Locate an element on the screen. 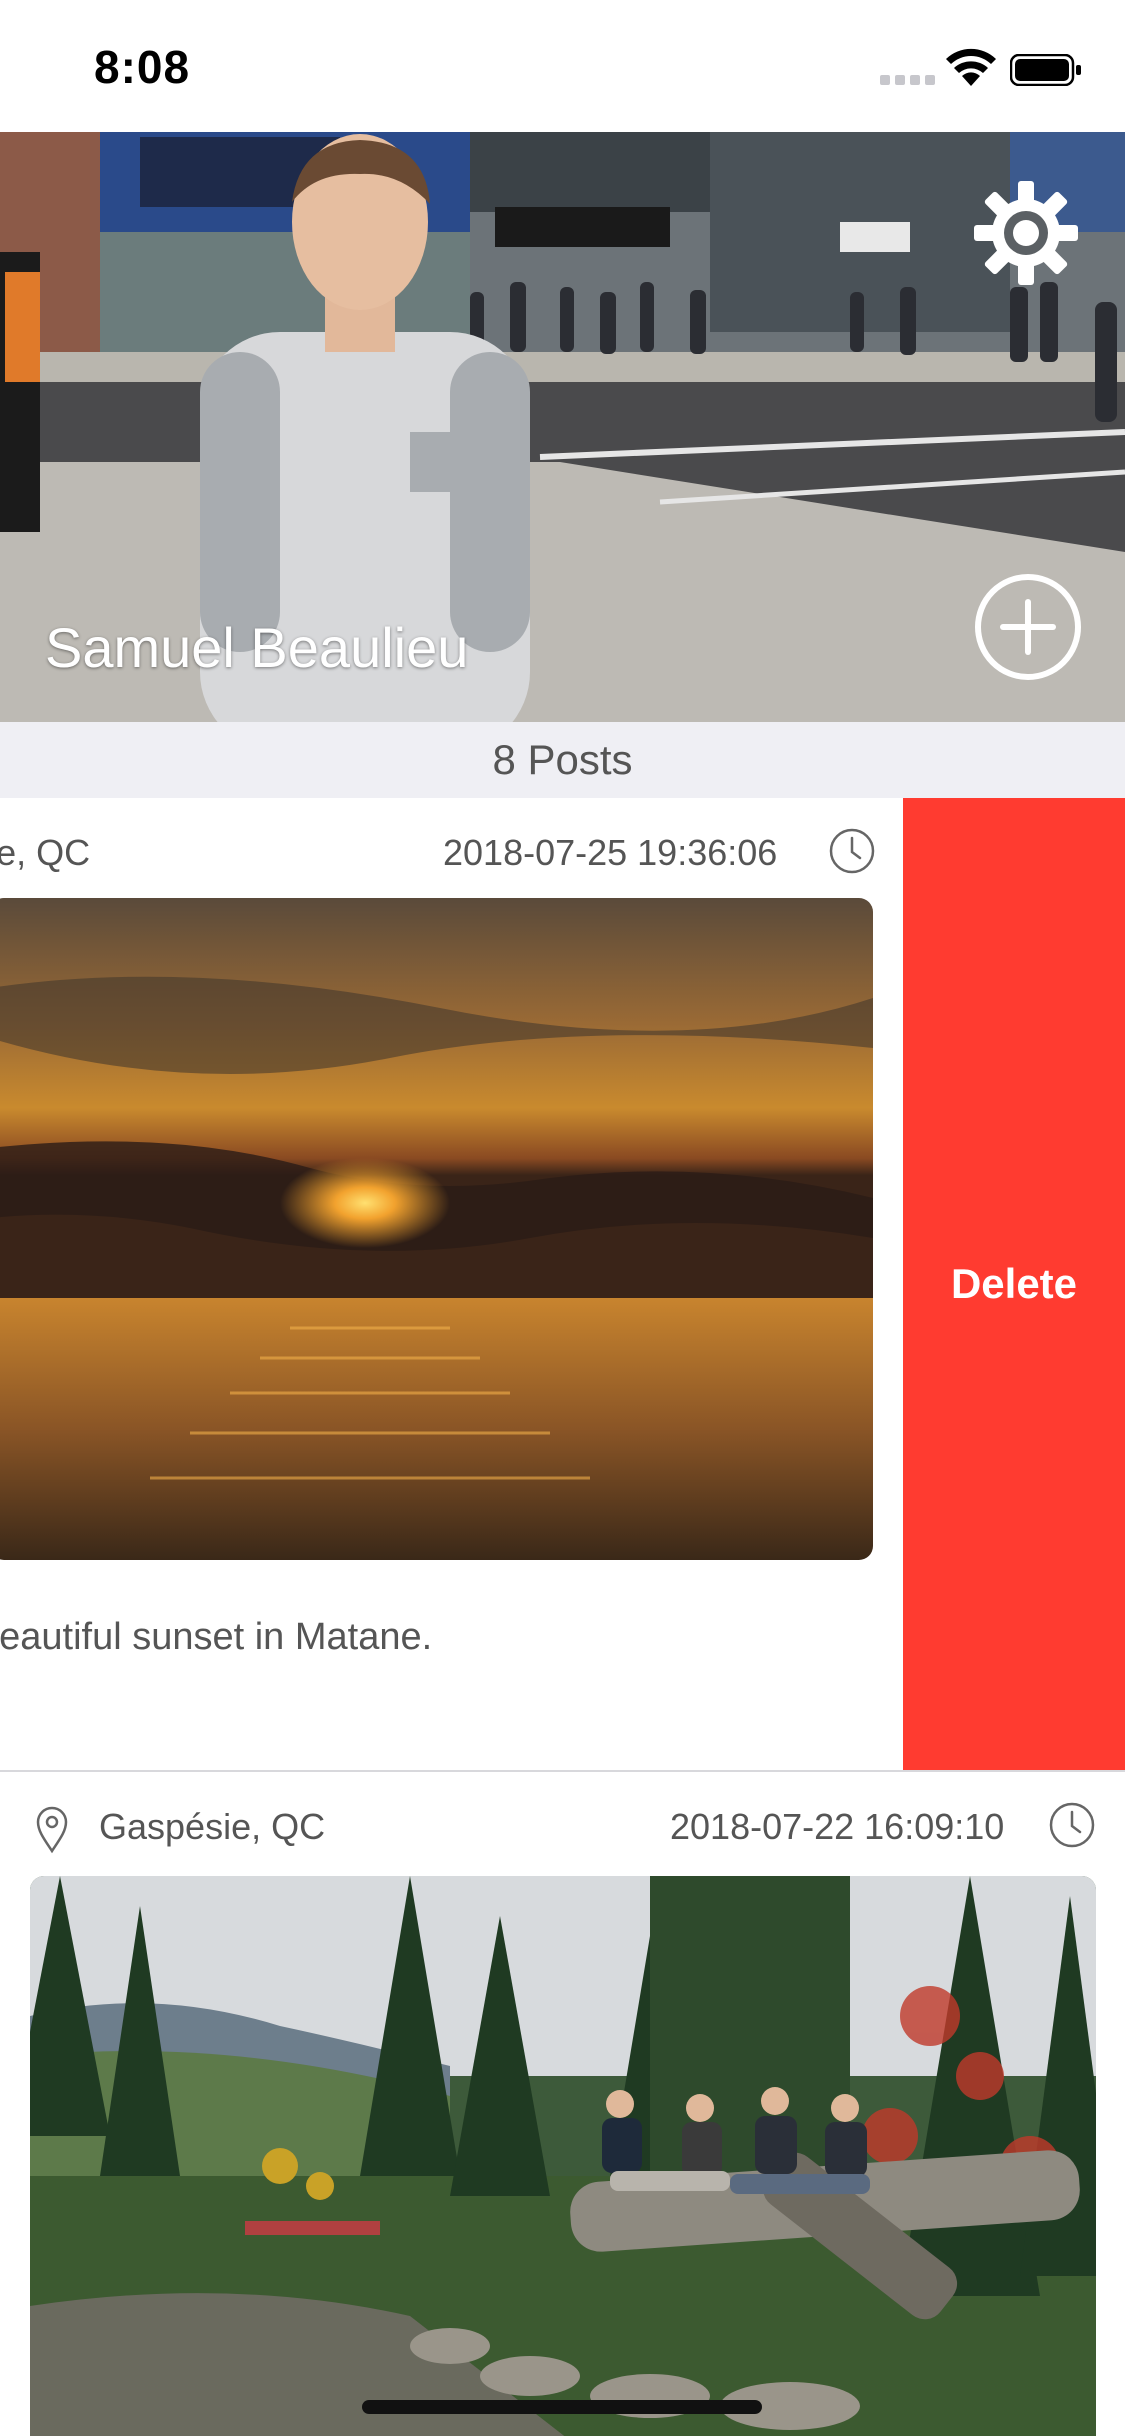 This screenshot has height=2436, width=1125. posts-count-bar: 8 Posts is located at coordinates (562, 760).